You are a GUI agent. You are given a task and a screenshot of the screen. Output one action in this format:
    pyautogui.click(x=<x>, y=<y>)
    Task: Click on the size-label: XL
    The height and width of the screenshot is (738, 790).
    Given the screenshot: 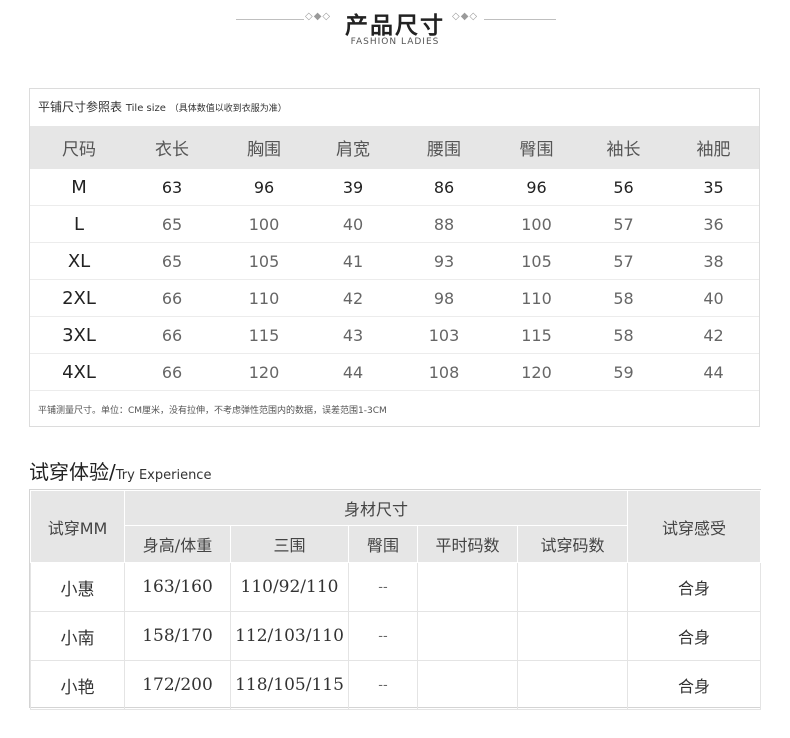 What is the action you would take?
    pyautogui.click(x=79, y=261)
    